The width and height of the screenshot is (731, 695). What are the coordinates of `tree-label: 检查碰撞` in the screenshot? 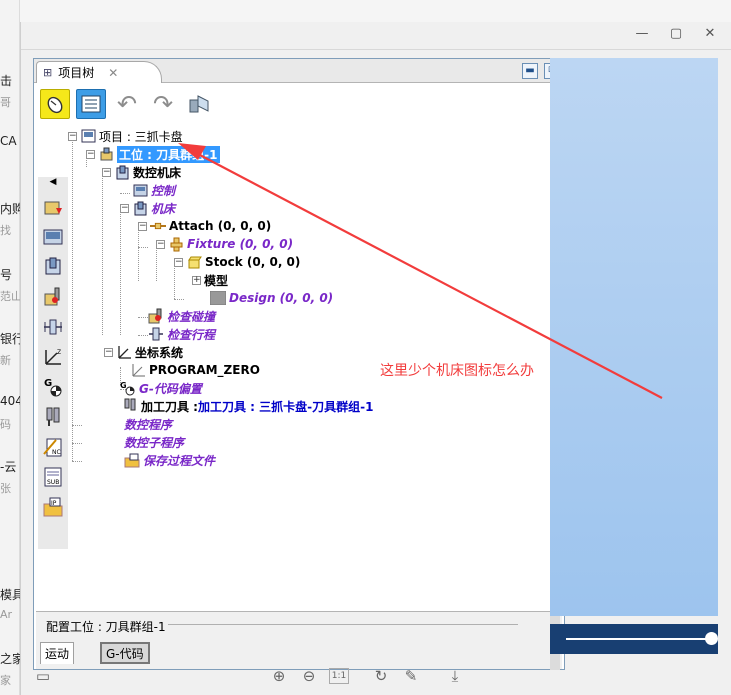 It's located at (191, 316).